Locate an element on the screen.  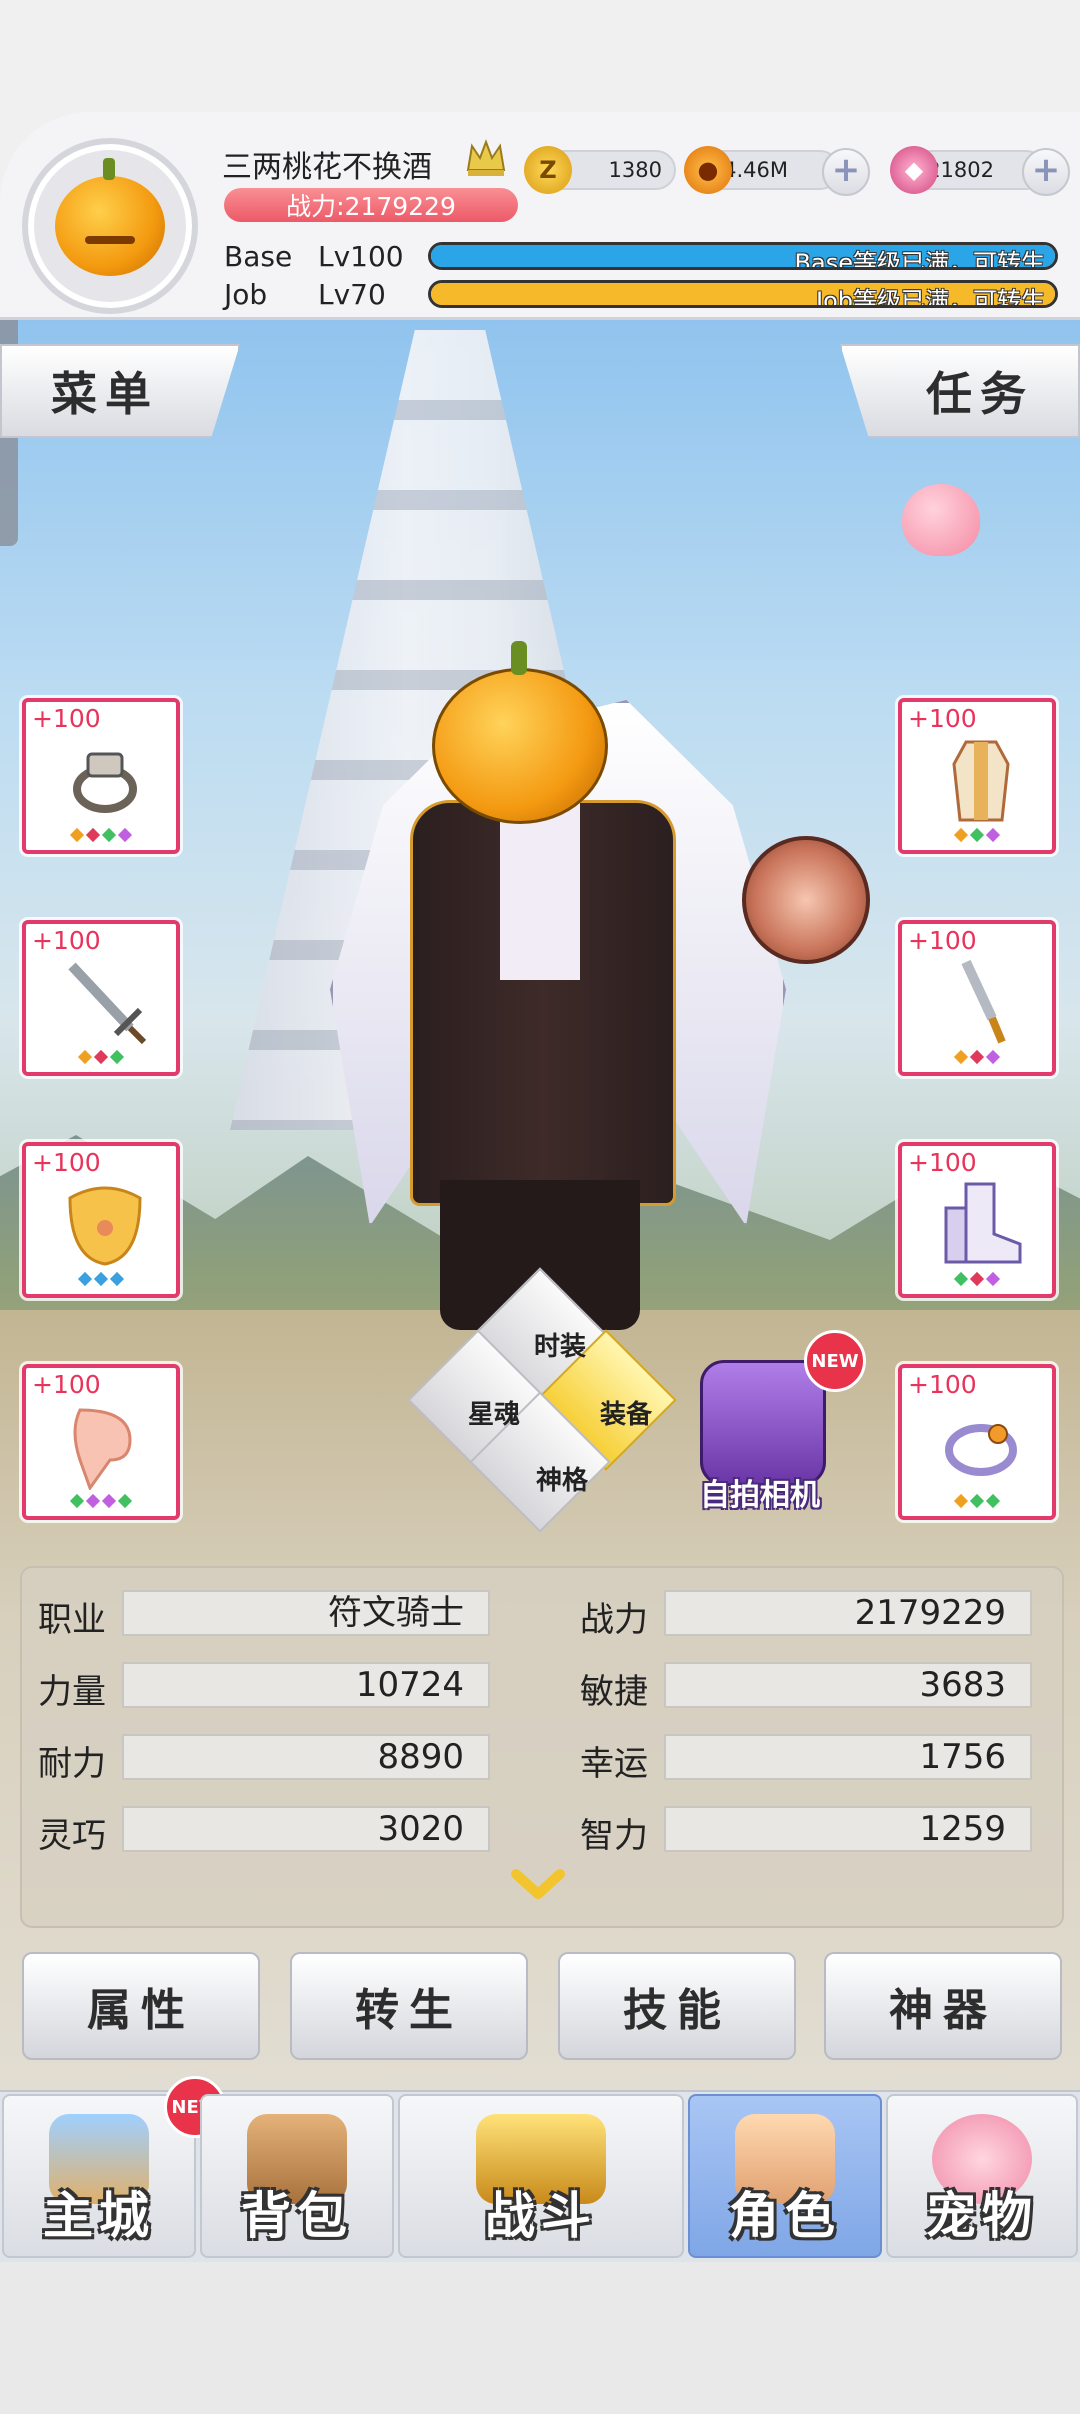
nav-pet: 宠物 is located at coordinates (982, 2176).